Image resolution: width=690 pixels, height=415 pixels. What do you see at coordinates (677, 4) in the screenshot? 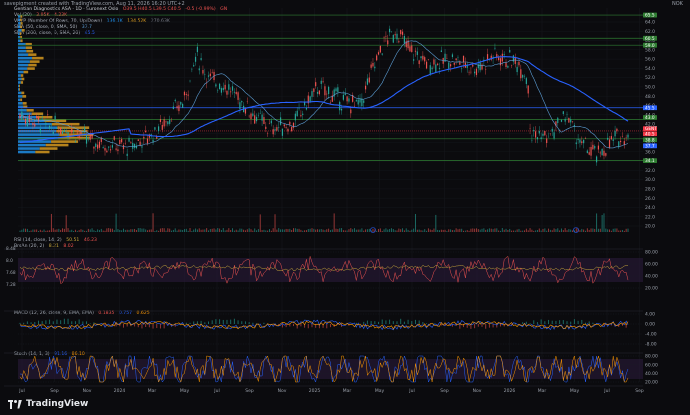
I see `currency-label: NOK` at bounding box center [677, 4].